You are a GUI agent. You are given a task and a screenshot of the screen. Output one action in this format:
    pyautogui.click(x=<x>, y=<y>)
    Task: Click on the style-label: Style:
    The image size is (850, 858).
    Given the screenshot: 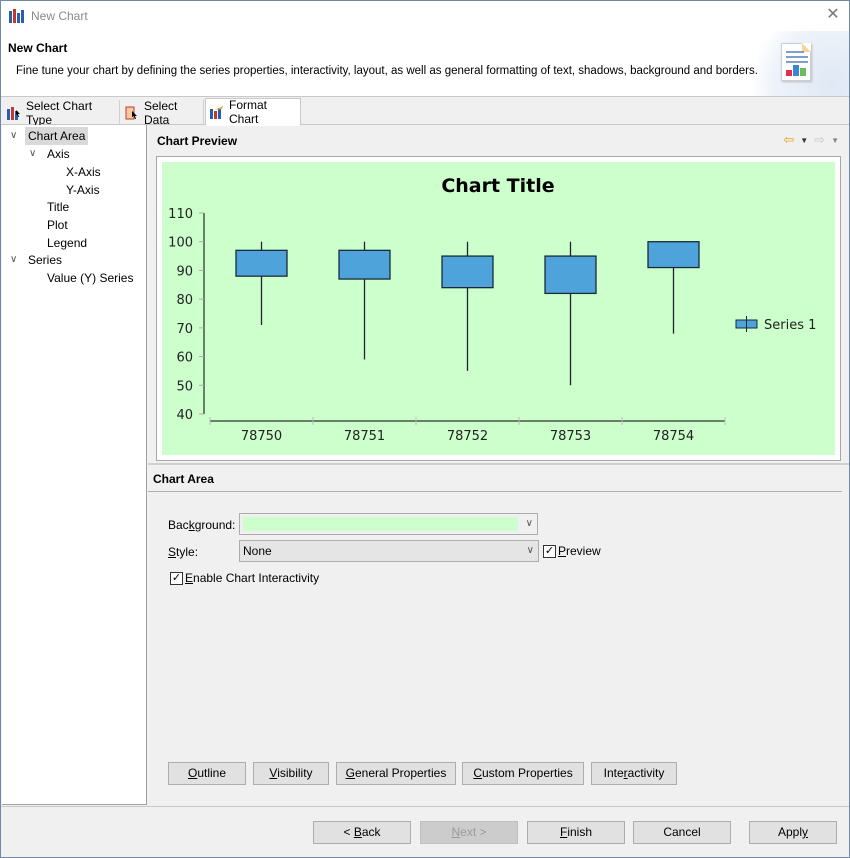 What is the action you would take?
    pyautogui.click(x=183, y=552)
    